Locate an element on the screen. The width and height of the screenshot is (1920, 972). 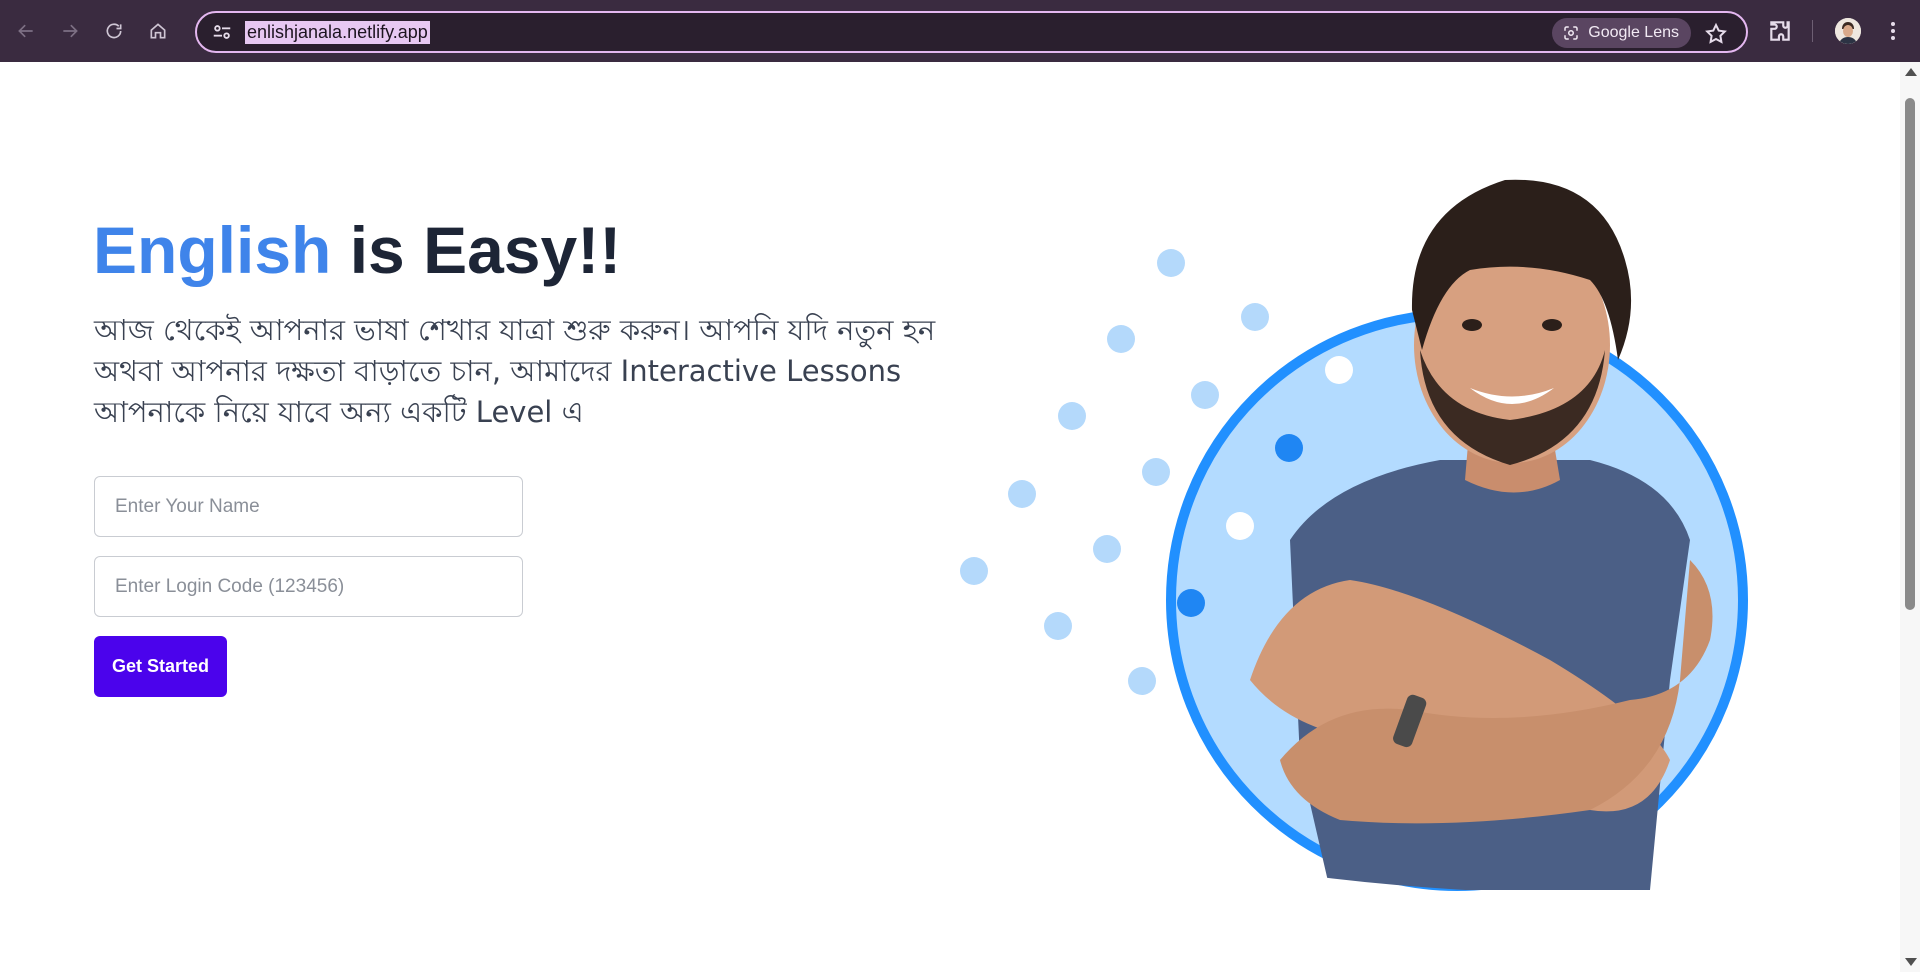
home-button is located at coordinates (158, 31).